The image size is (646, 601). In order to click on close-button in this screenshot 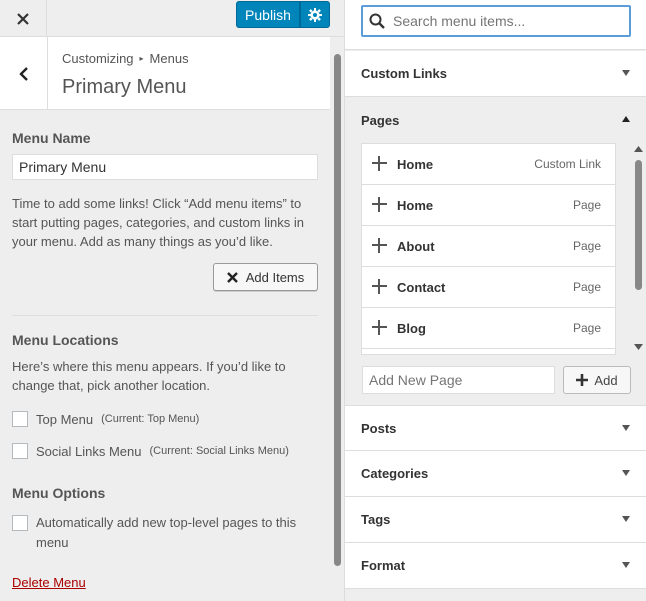, I will do `click(23, 18)`.